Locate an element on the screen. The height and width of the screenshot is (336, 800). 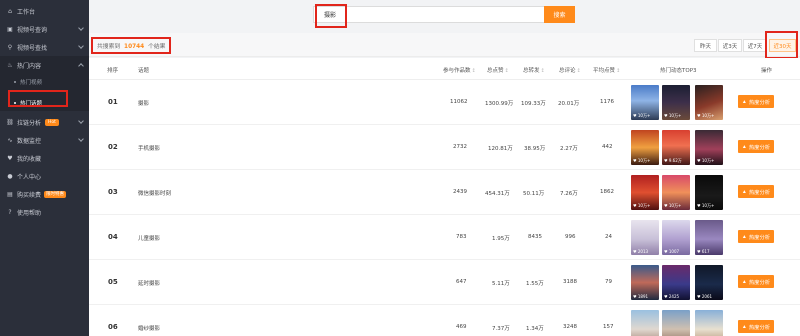
row-comments: 3248 is located at coordinates (570, 327).